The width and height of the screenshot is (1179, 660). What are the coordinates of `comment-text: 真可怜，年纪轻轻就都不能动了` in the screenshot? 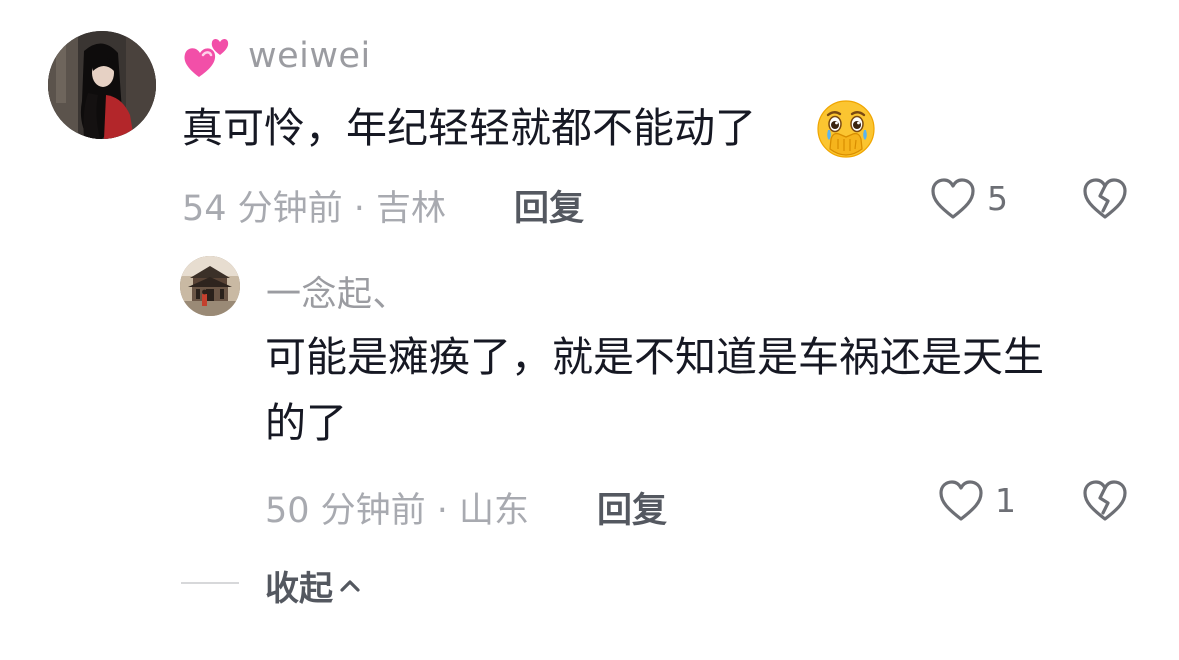 It's located at (469, 128).